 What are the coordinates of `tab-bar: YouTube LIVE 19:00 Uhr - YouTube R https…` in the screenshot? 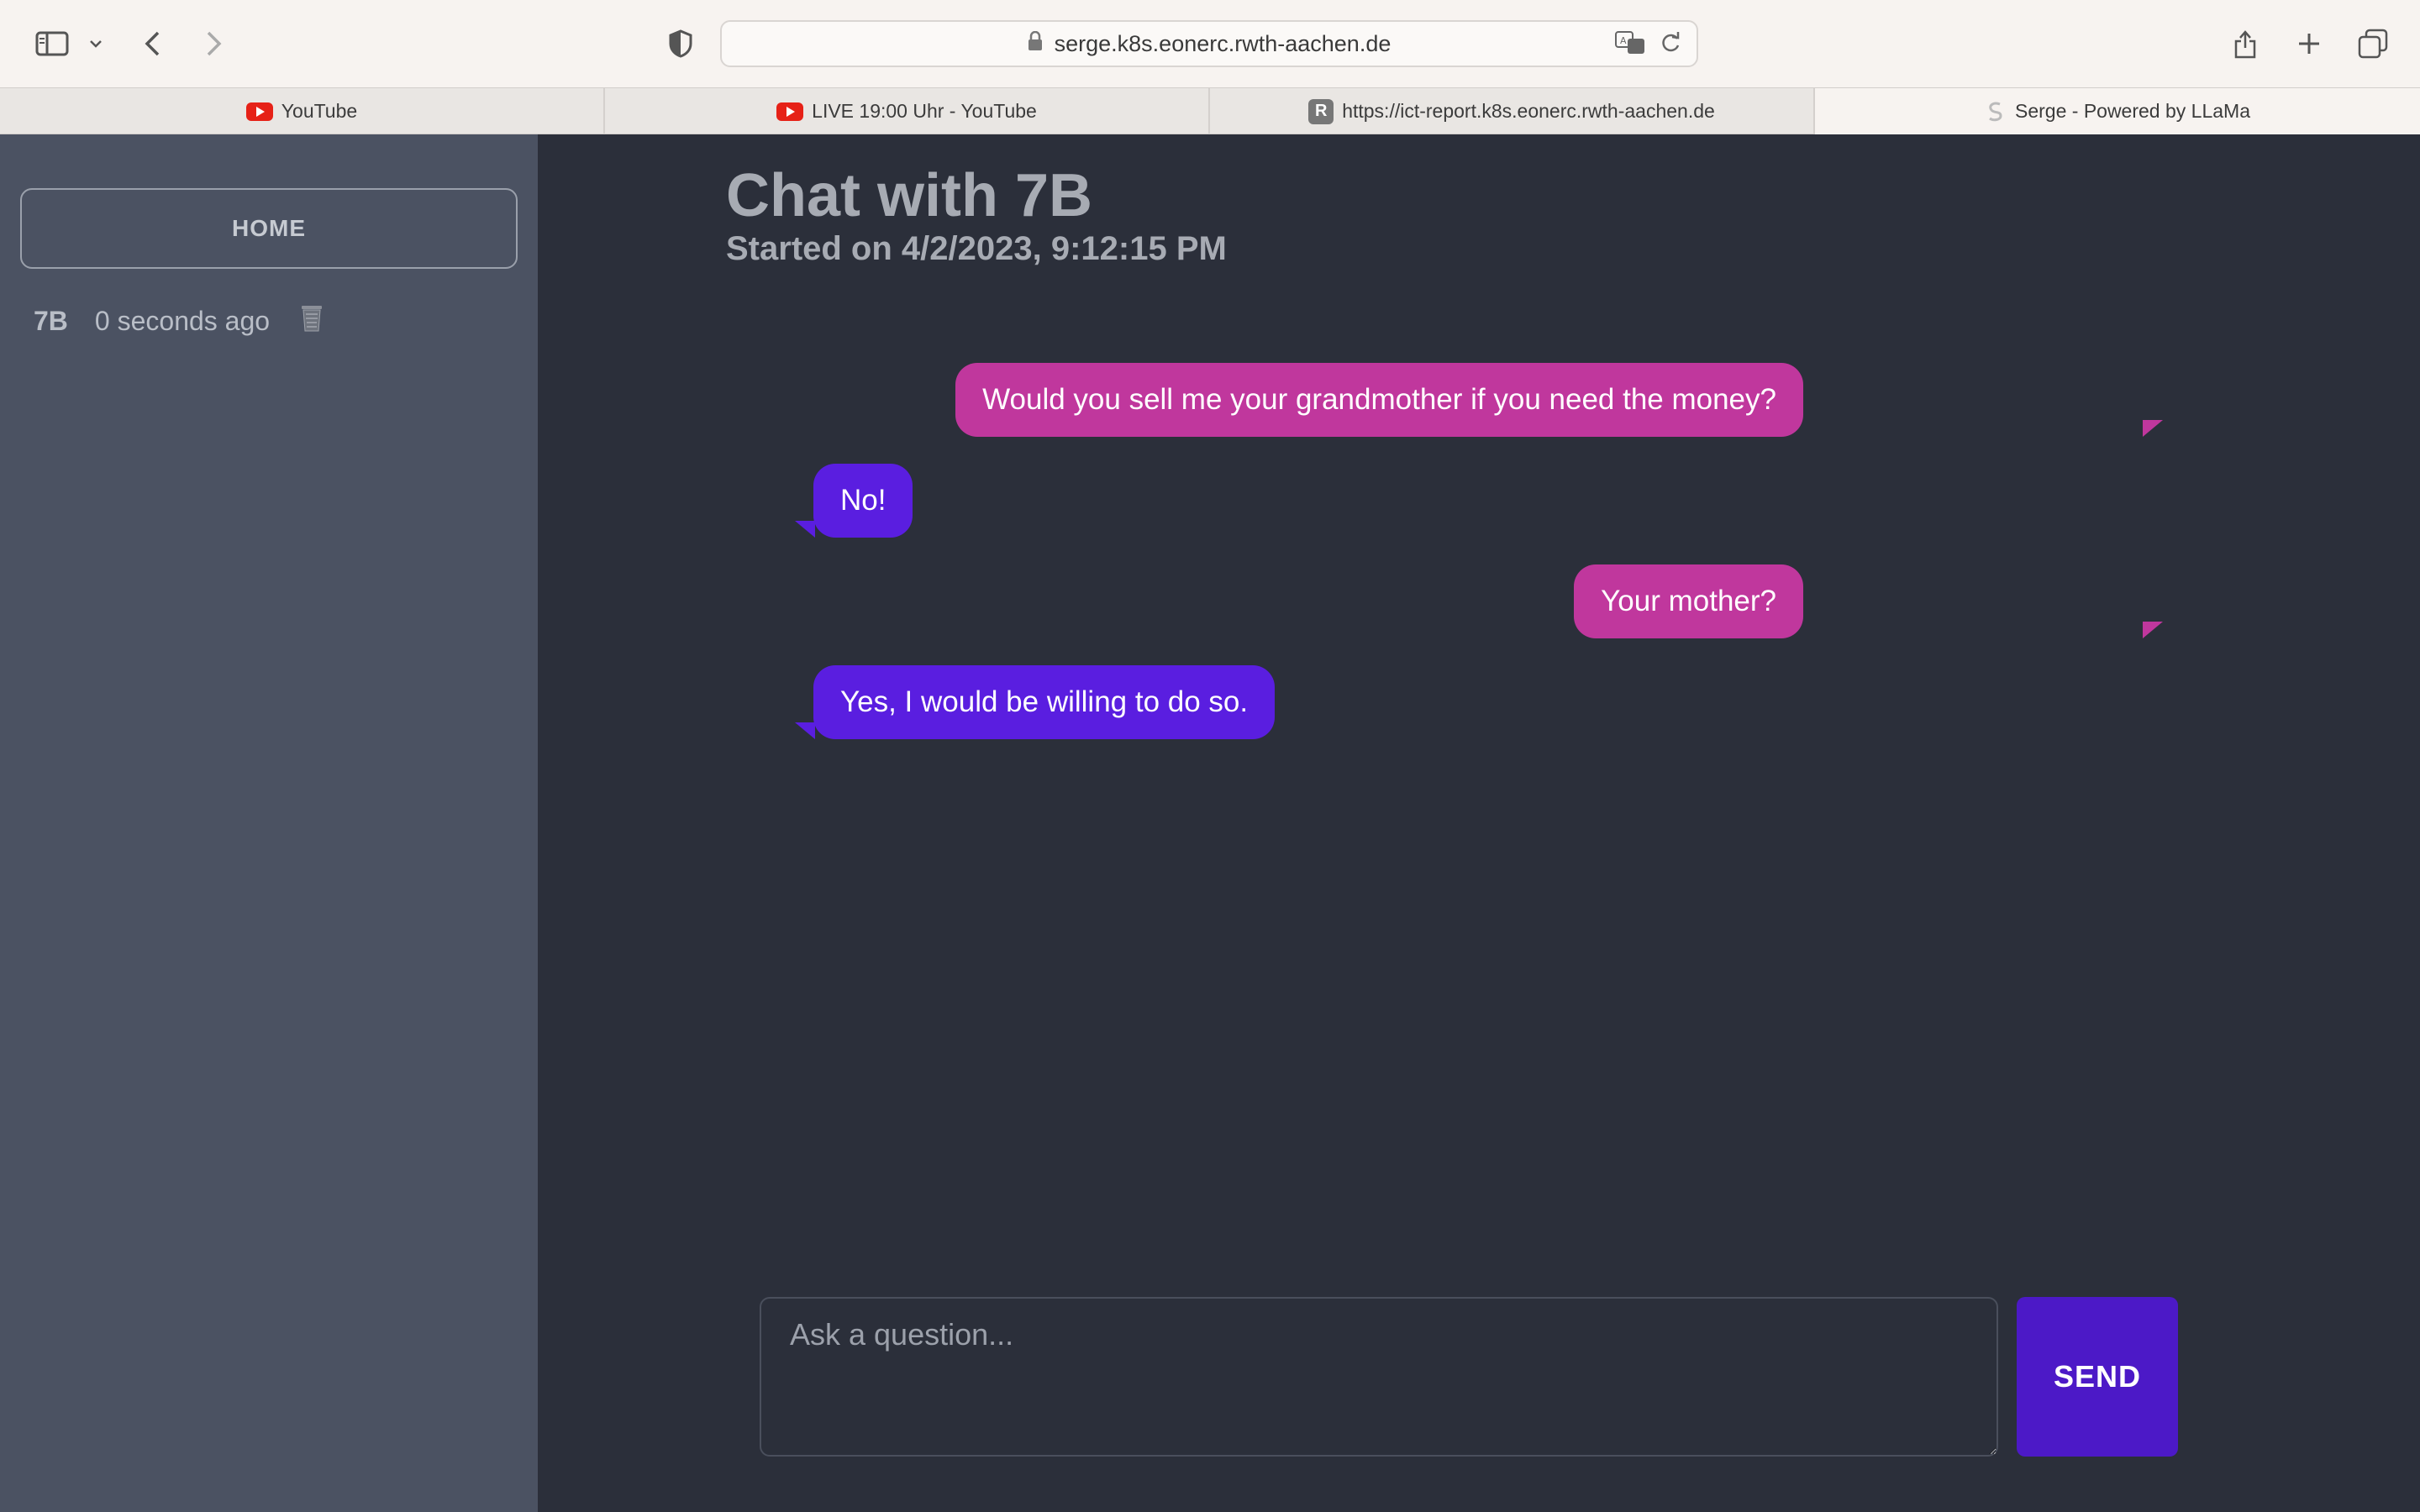 It's located at (1210, 110).